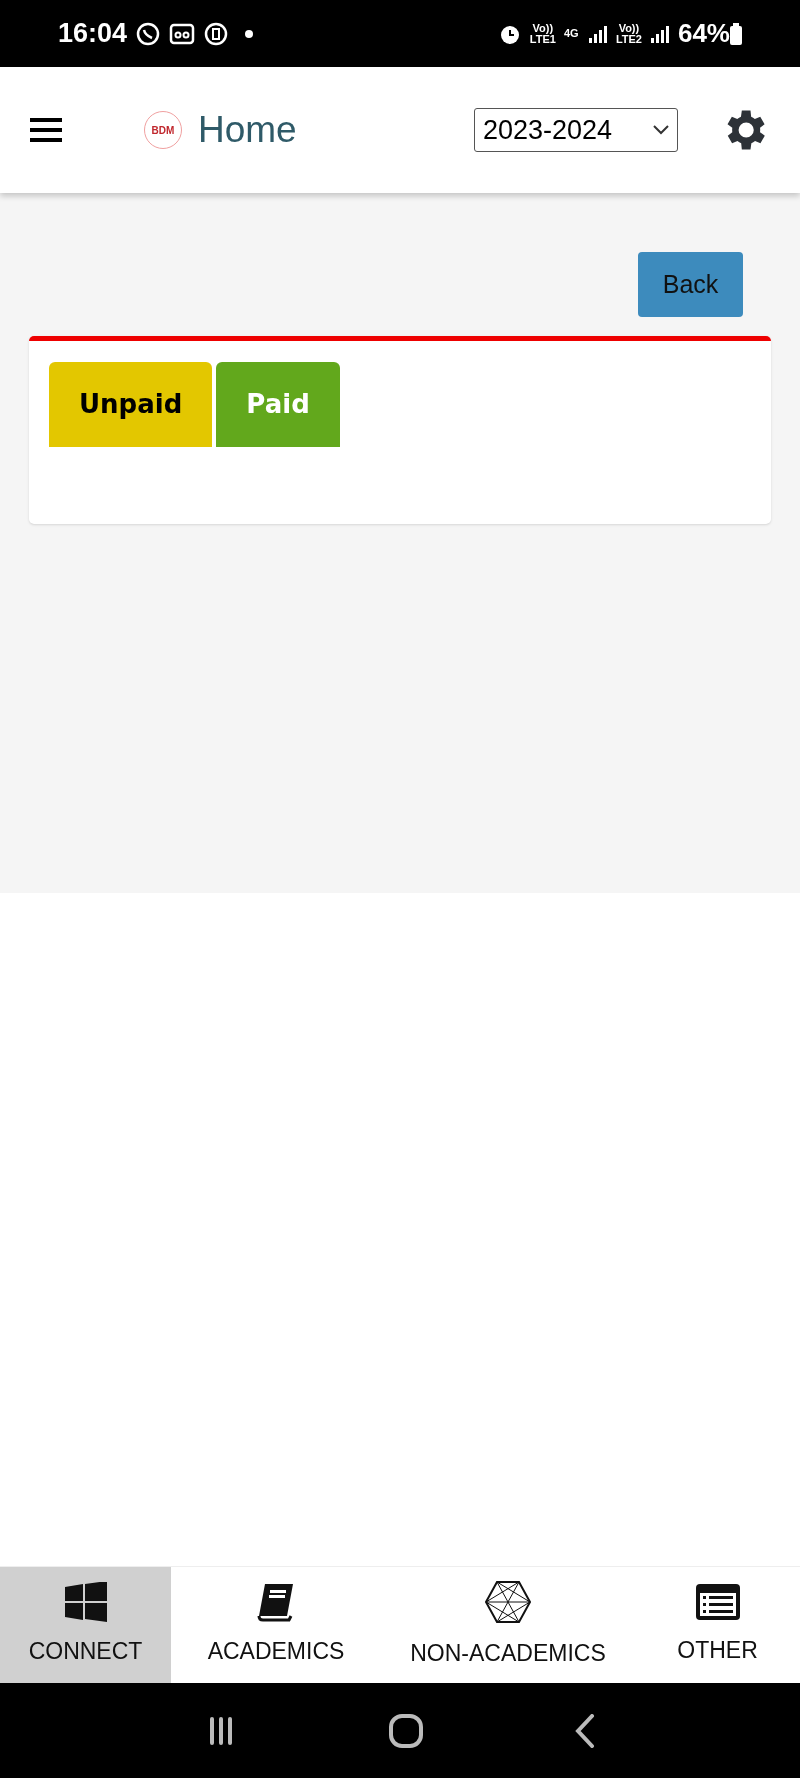 This screenshot has width=800, height=1778. Describe the element at coordinates (736, 33) in the screenshot. I see `battery-icon` at that location.